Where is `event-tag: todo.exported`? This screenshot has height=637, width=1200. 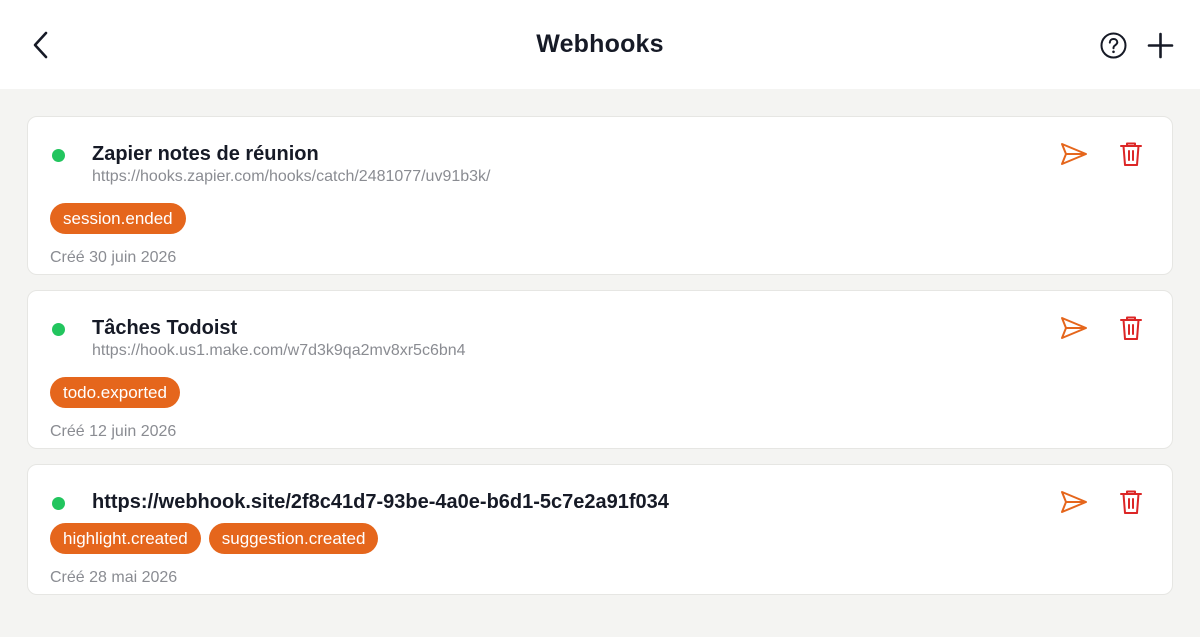
event-tag: todo.exported is located at coordinates (115, 392).